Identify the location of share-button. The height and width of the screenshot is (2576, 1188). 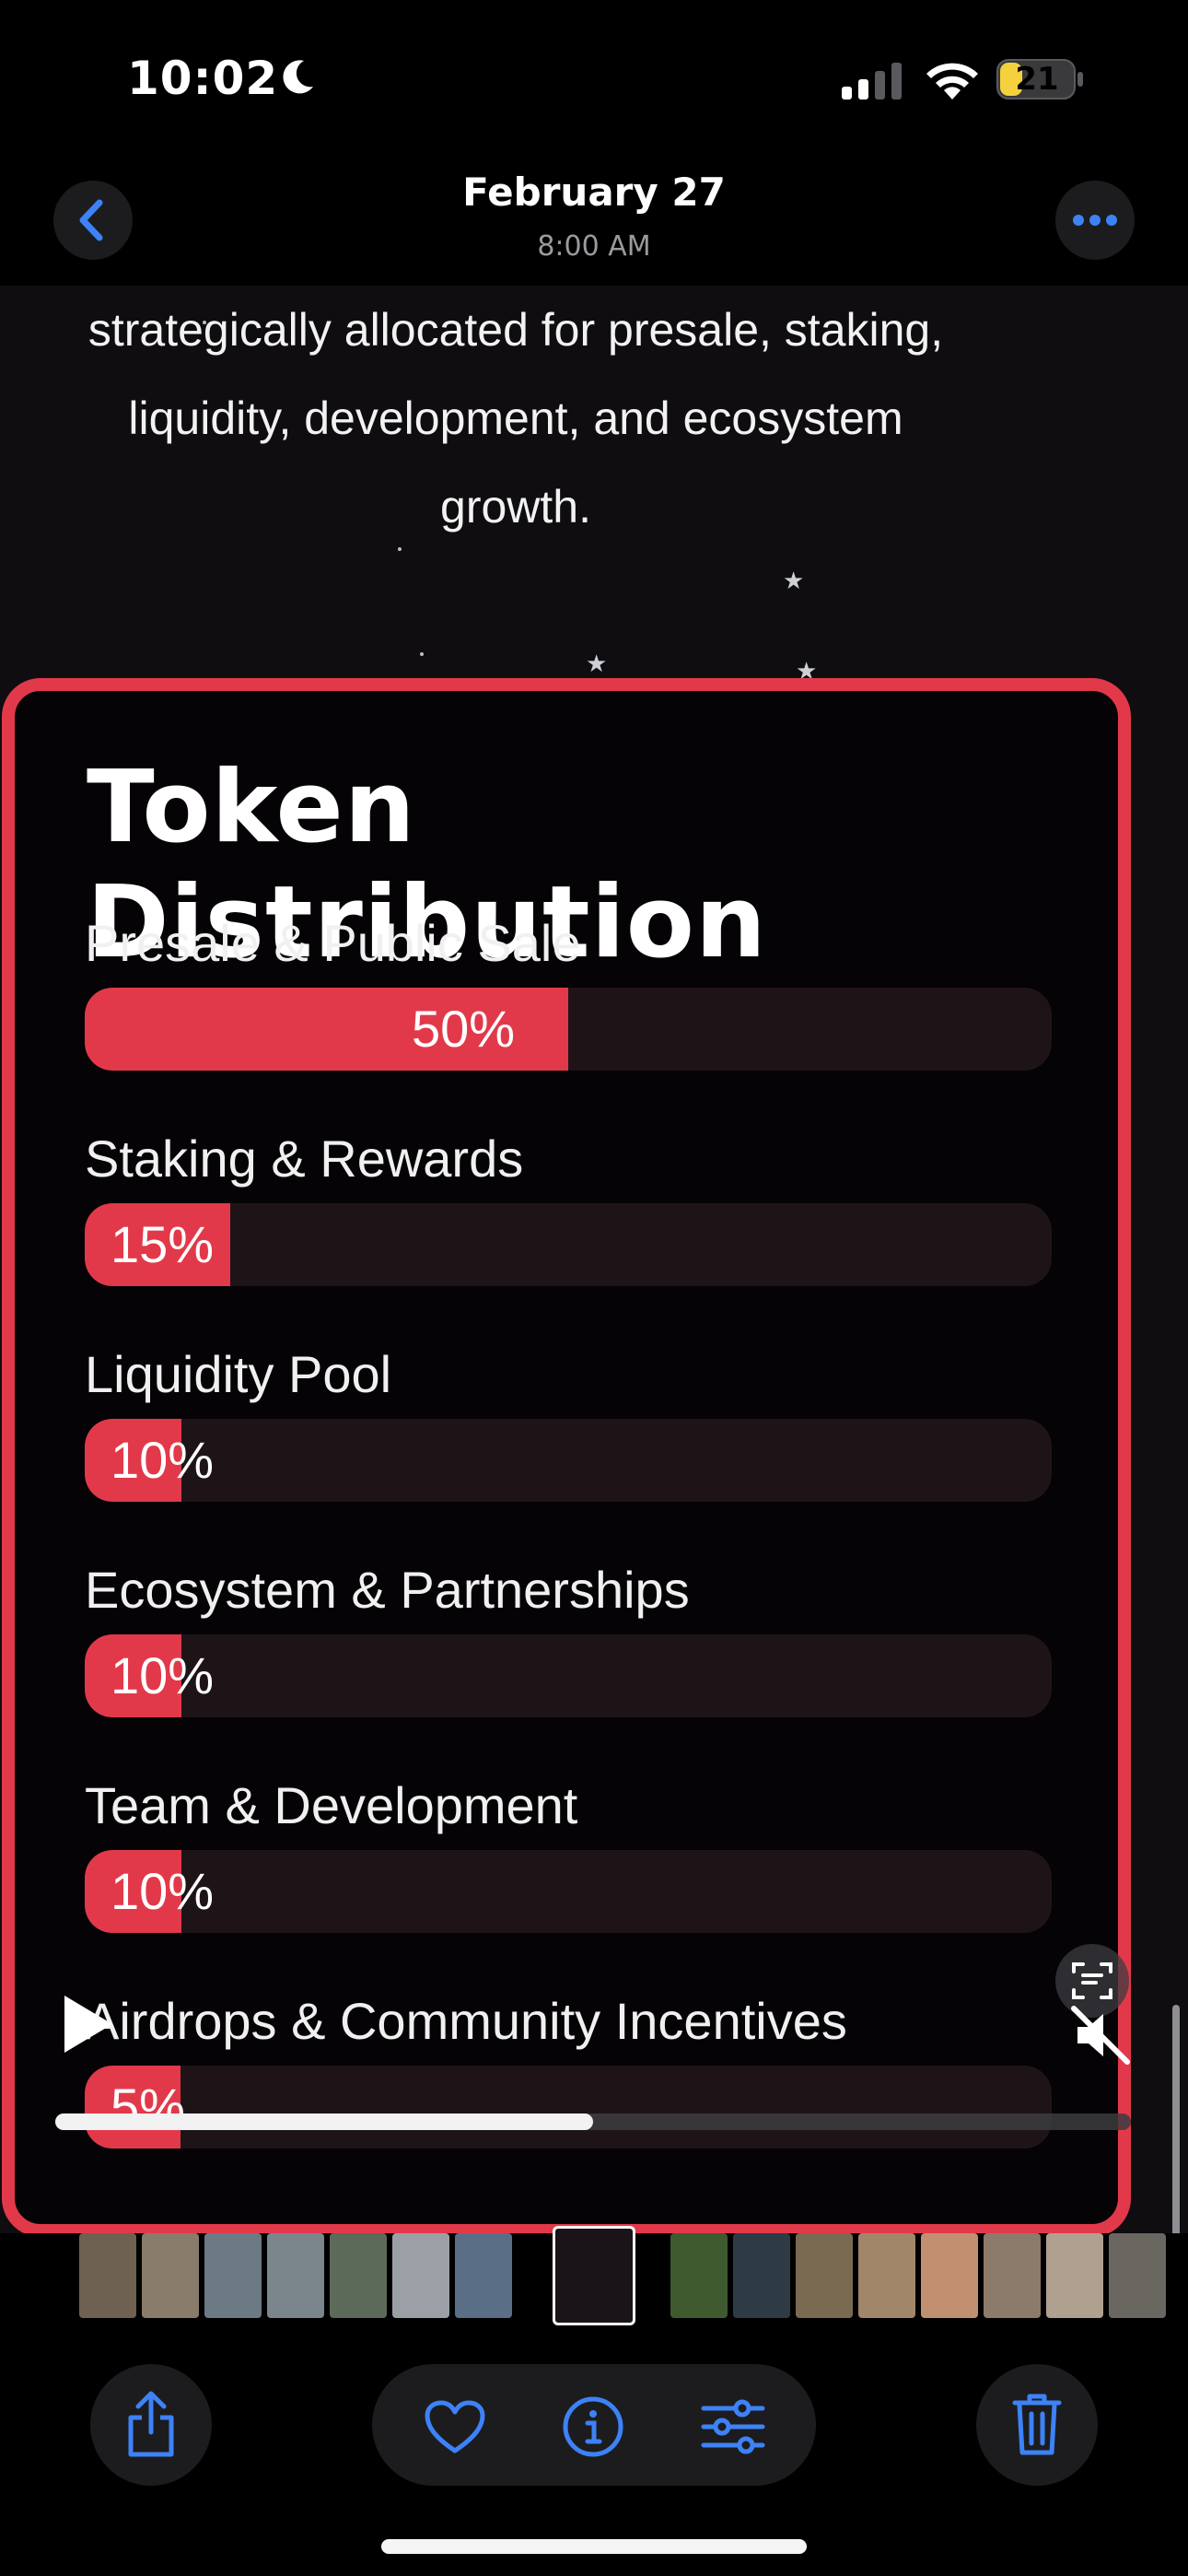
(151, 2425).